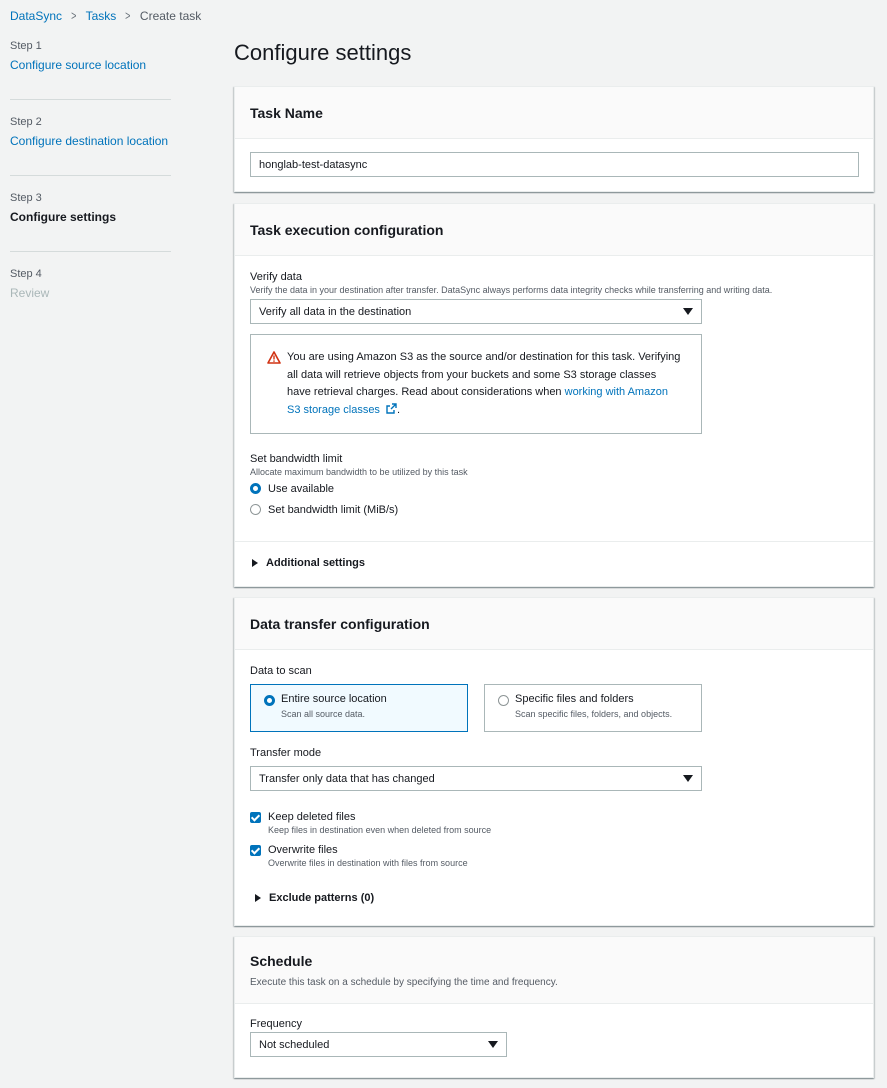 The height and width of the screenshot is (1088, 887). I want to click on bandwidth-label: Set bandwidth limit, so click(296, 459).